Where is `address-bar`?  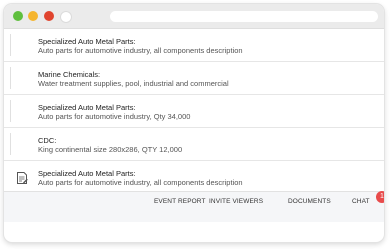 address-bar is located at coordinates (244, 16).